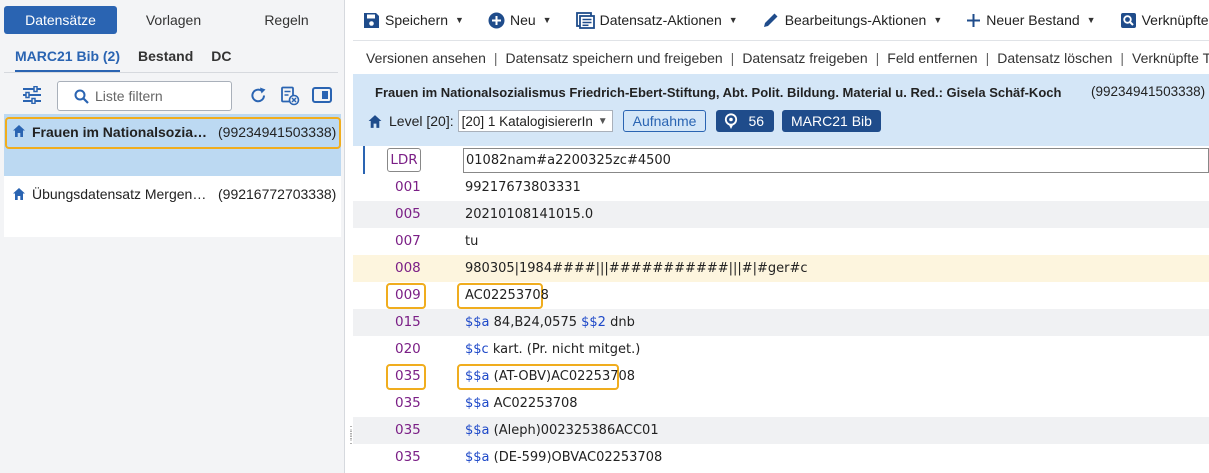  What do you see at coordinates (408, 349) in the screenshot?
I see `marc-tag: 020` at bounding box center [408, 349].